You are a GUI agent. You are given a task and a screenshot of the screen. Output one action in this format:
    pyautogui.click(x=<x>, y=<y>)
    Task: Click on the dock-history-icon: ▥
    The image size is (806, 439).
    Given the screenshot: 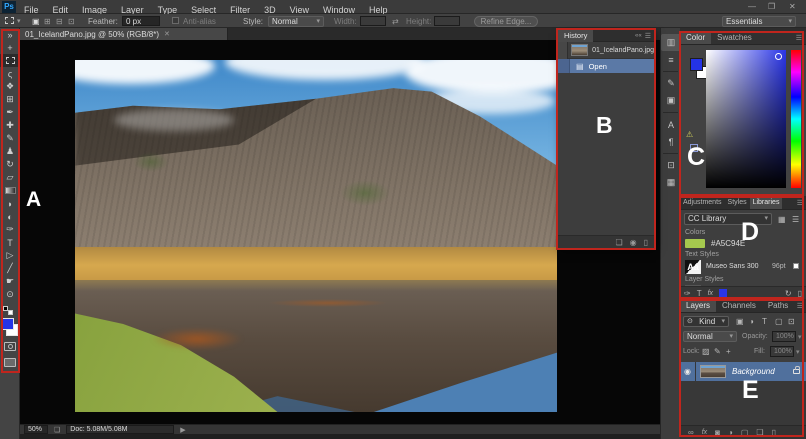 What is the action you would take?
    pyautogui.click(x=671, y=42)
    